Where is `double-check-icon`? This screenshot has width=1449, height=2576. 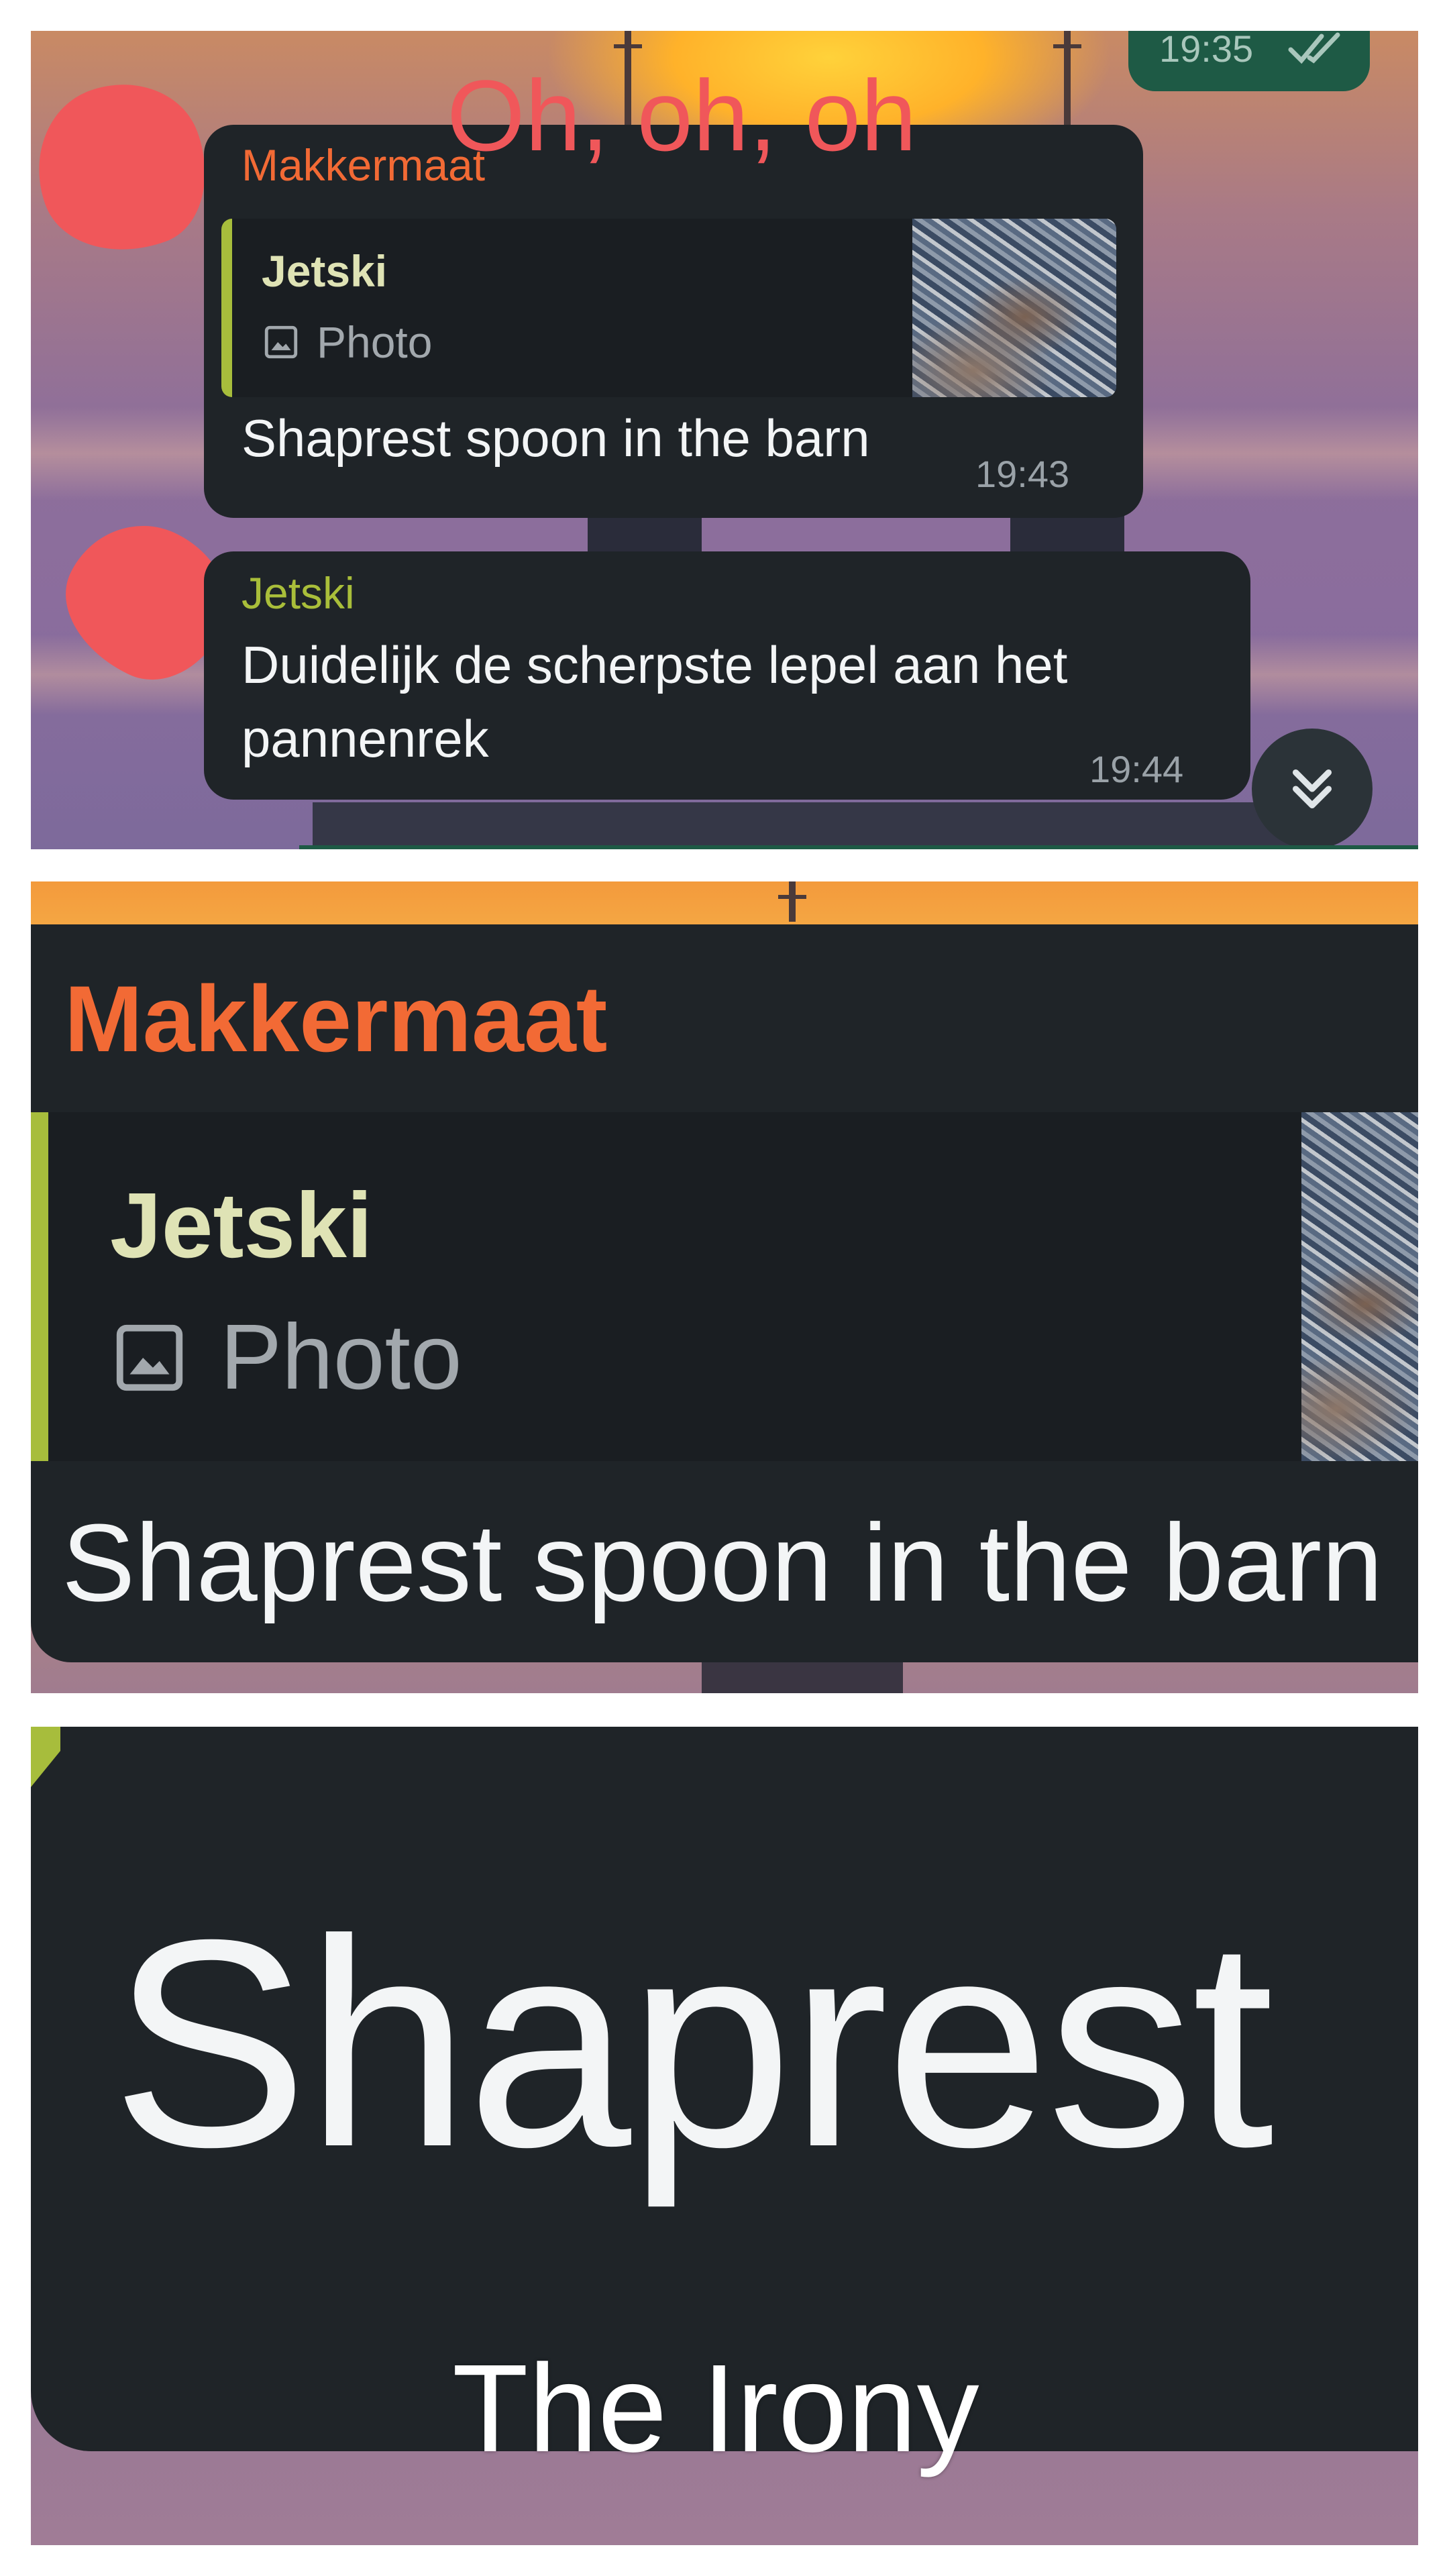 double-check-icon is located at coordinates (1314, 48).